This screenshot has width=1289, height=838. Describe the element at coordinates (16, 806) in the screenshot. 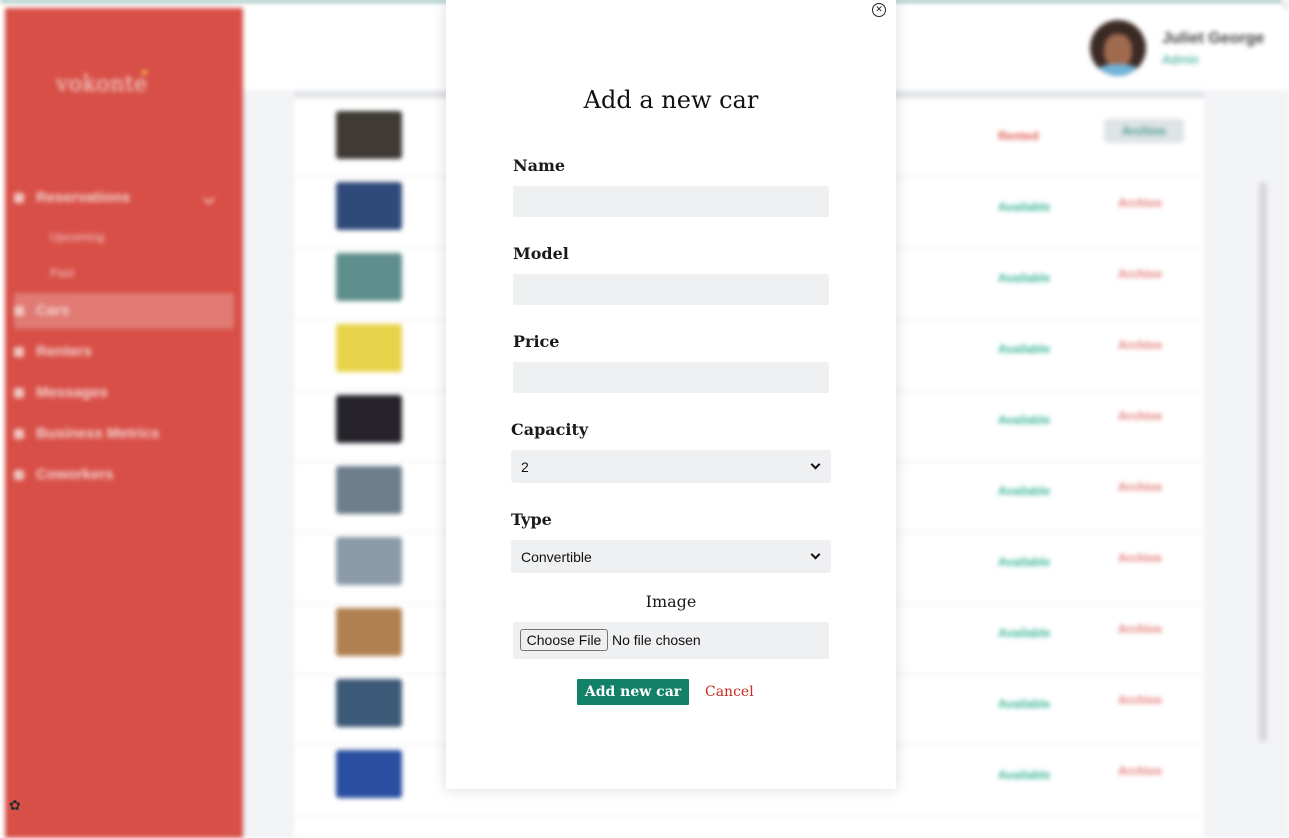

I see `gear-icon: ✿` at that location.